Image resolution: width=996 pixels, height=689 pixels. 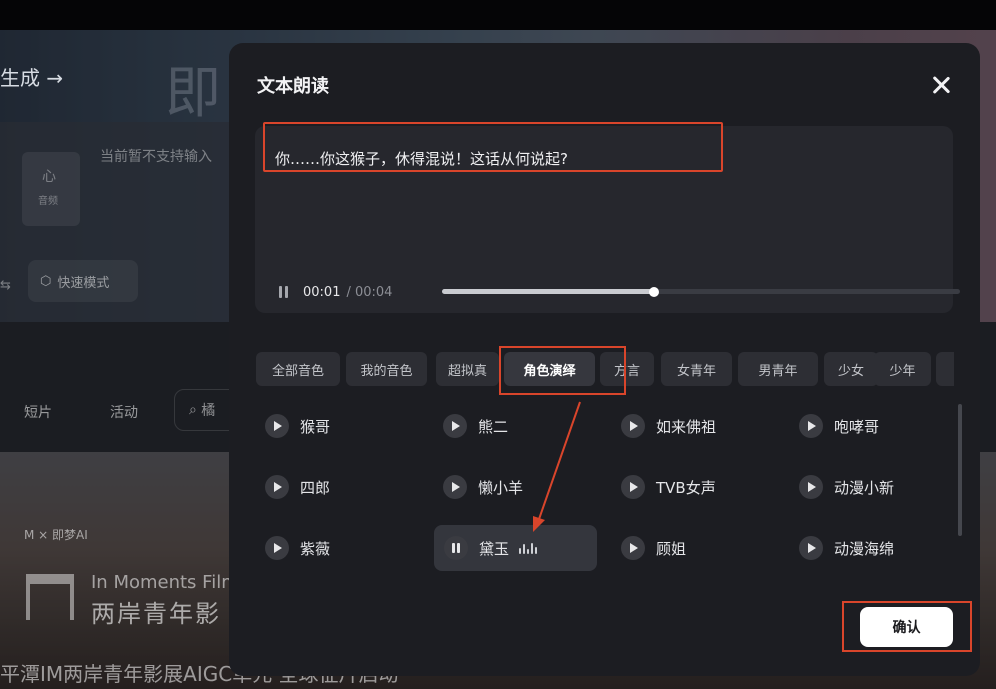 What do you see at coordinates (941, 85) in the screenshot?
I see `close-icon` at bounding box center [941, 85].